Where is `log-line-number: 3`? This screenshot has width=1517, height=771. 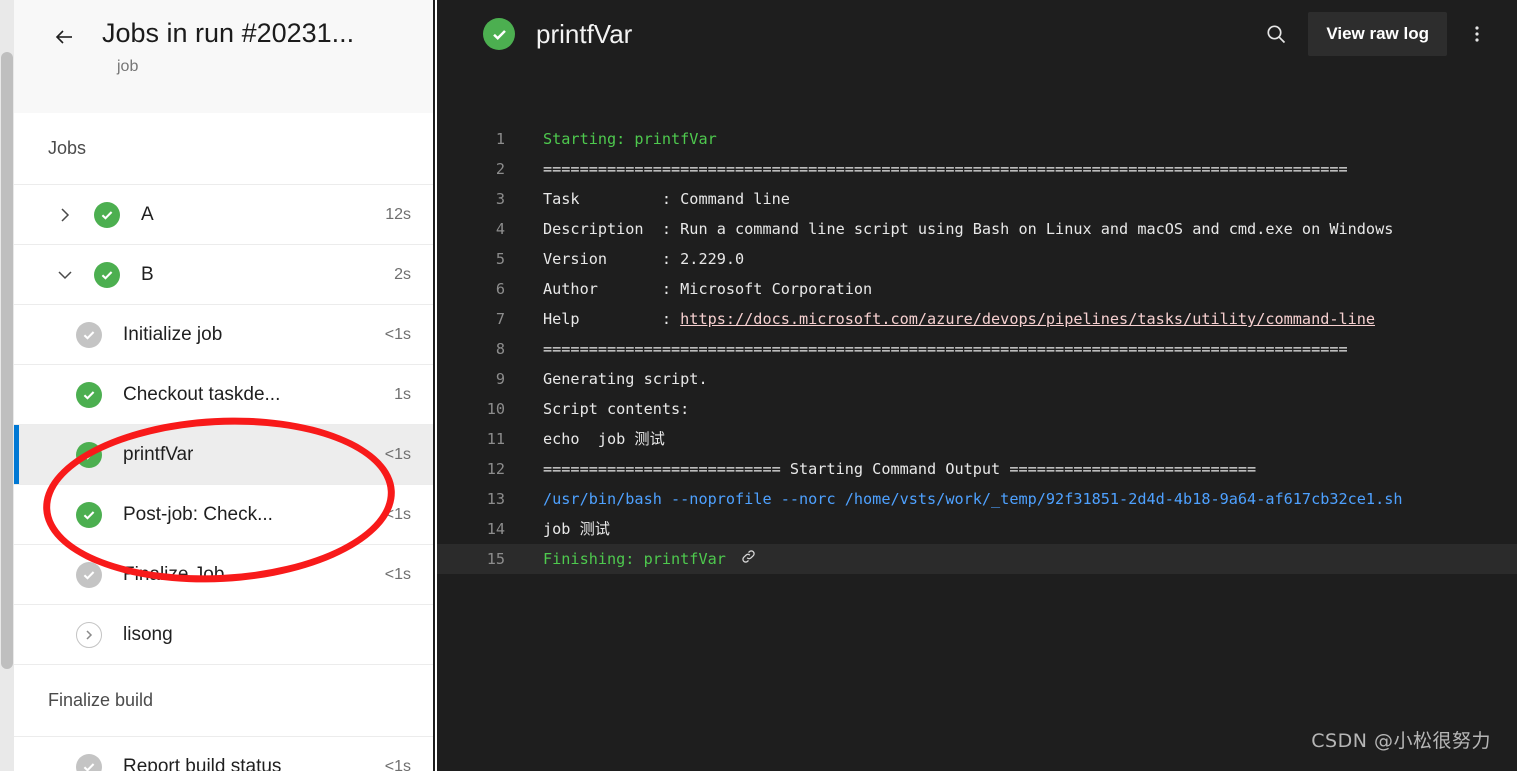 log-line-number: 3 is located at coordinates (500, 199).